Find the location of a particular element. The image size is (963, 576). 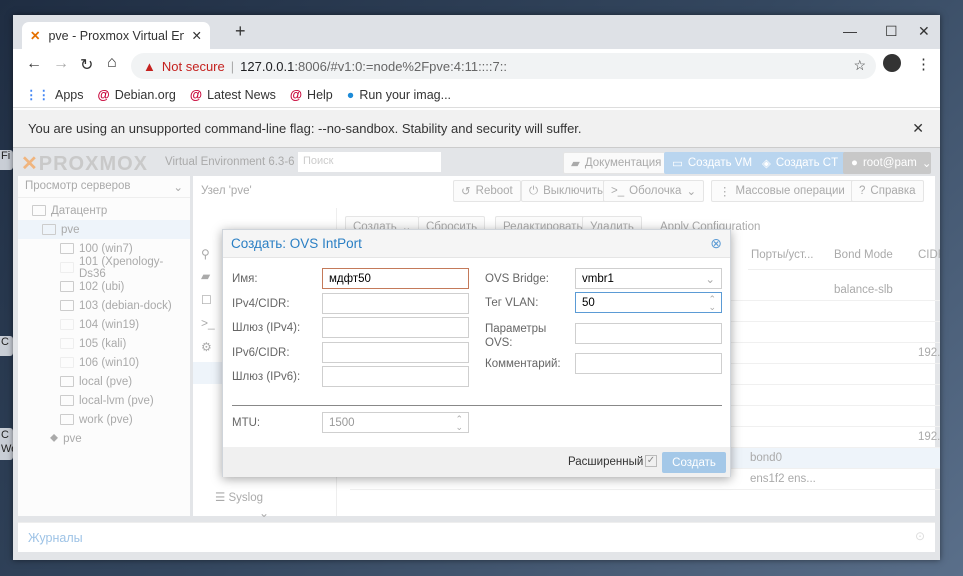

tree-item-storage: work (pve) is located at coordinates (104, 419).